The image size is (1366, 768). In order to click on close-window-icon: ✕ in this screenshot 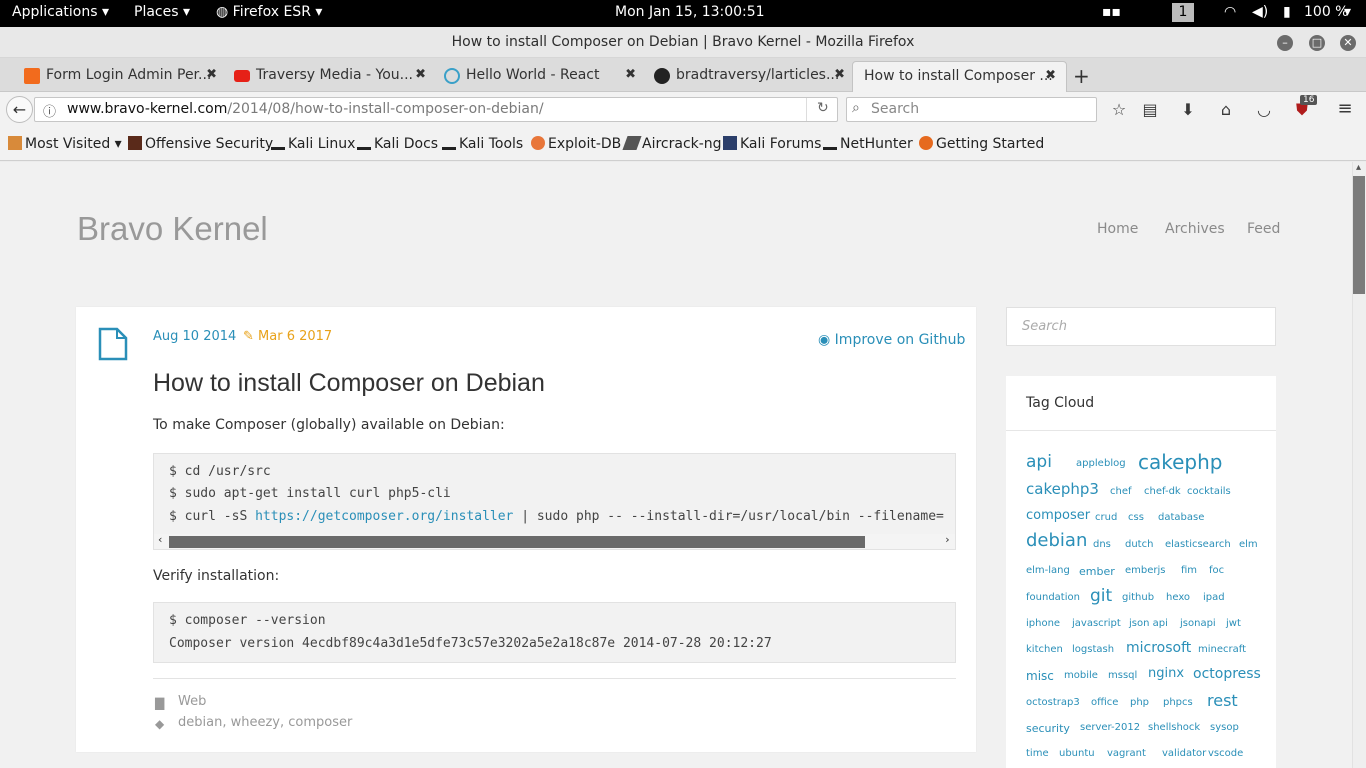, I will do `click(1348, 43)`.